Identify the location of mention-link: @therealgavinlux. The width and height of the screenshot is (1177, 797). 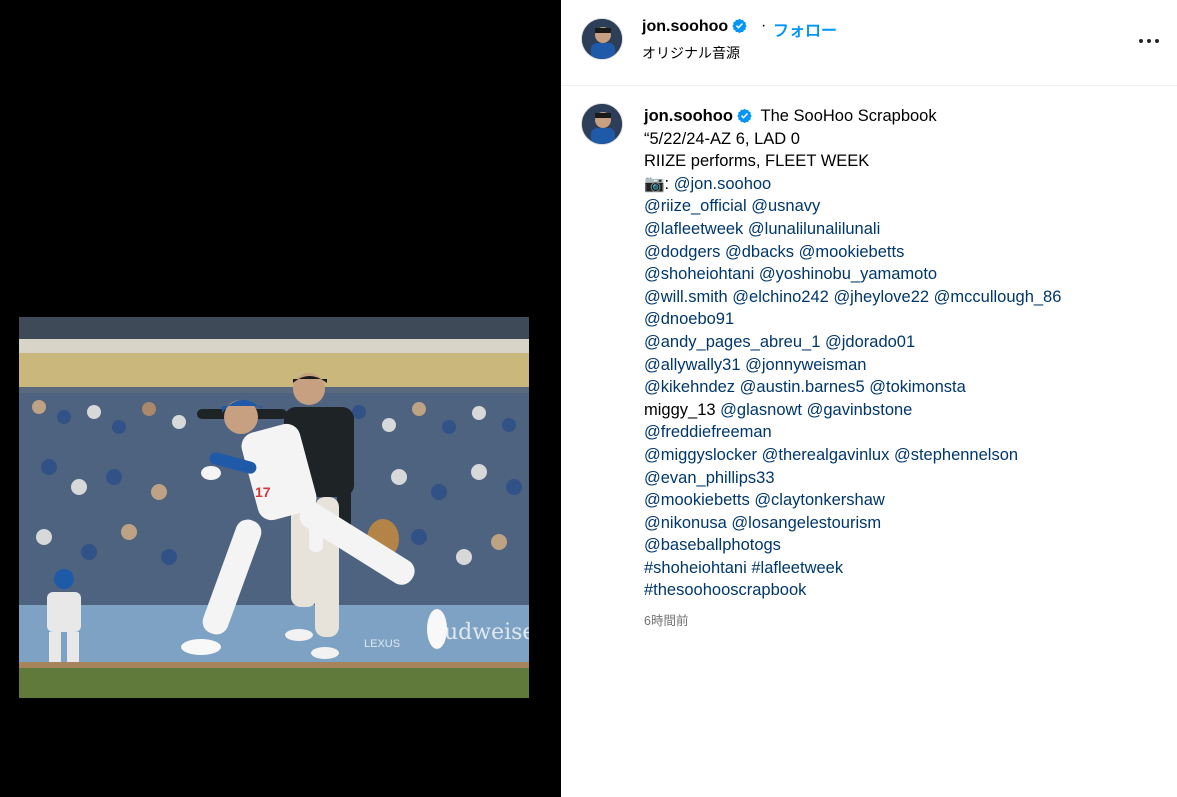
(826, 455).